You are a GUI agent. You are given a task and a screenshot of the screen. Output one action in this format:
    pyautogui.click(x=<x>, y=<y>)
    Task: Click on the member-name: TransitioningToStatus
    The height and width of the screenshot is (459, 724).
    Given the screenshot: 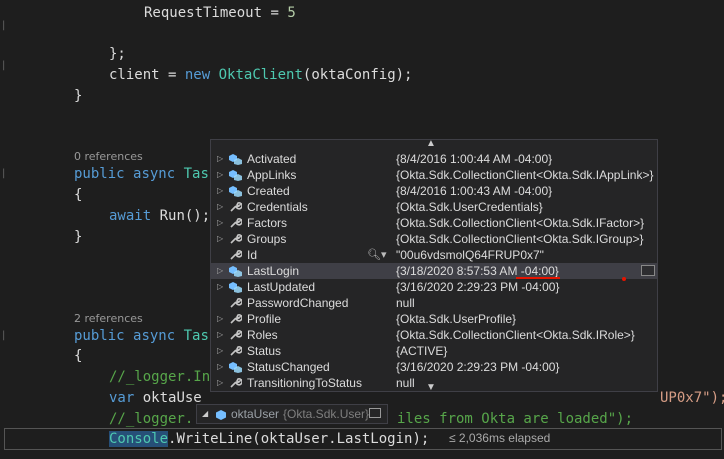 What is the action you would take?
    pyautogui.click(x=304, y=383)
    